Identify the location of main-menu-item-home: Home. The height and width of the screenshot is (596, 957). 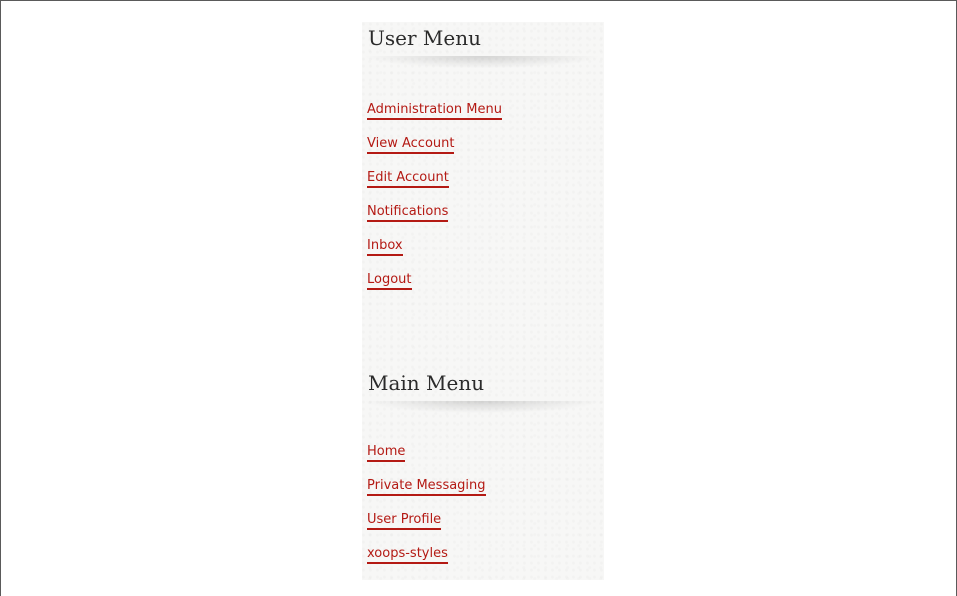
(426, 458).